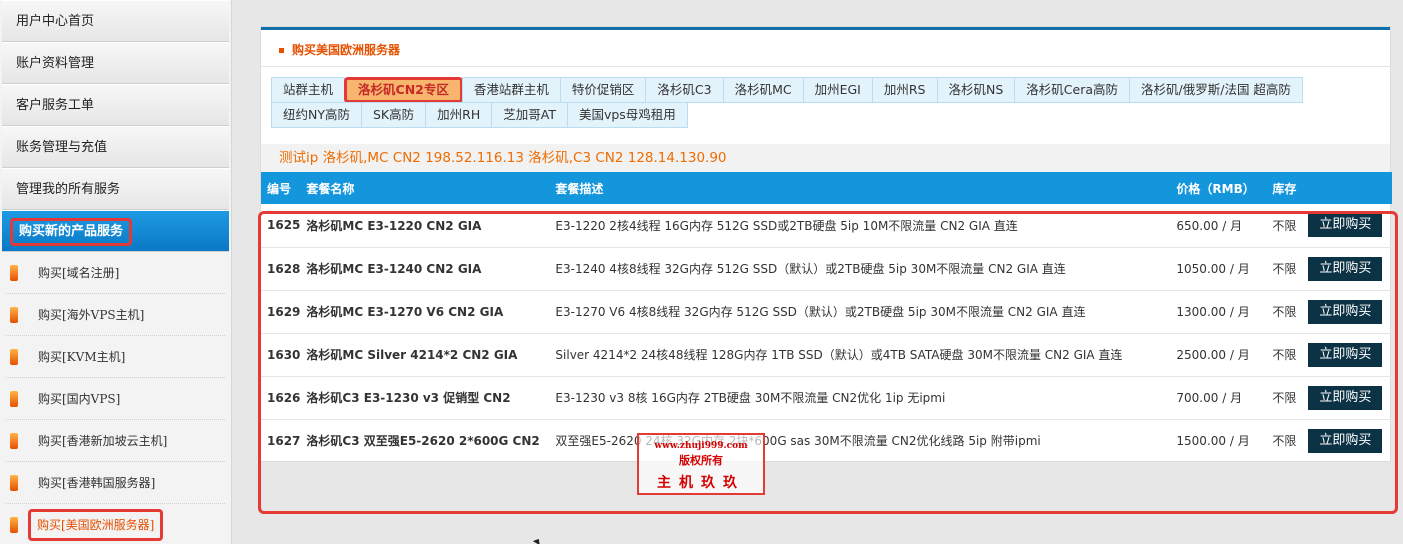  I want to click on sidebar-item-home: 用户中心首页, so click(115, 21).